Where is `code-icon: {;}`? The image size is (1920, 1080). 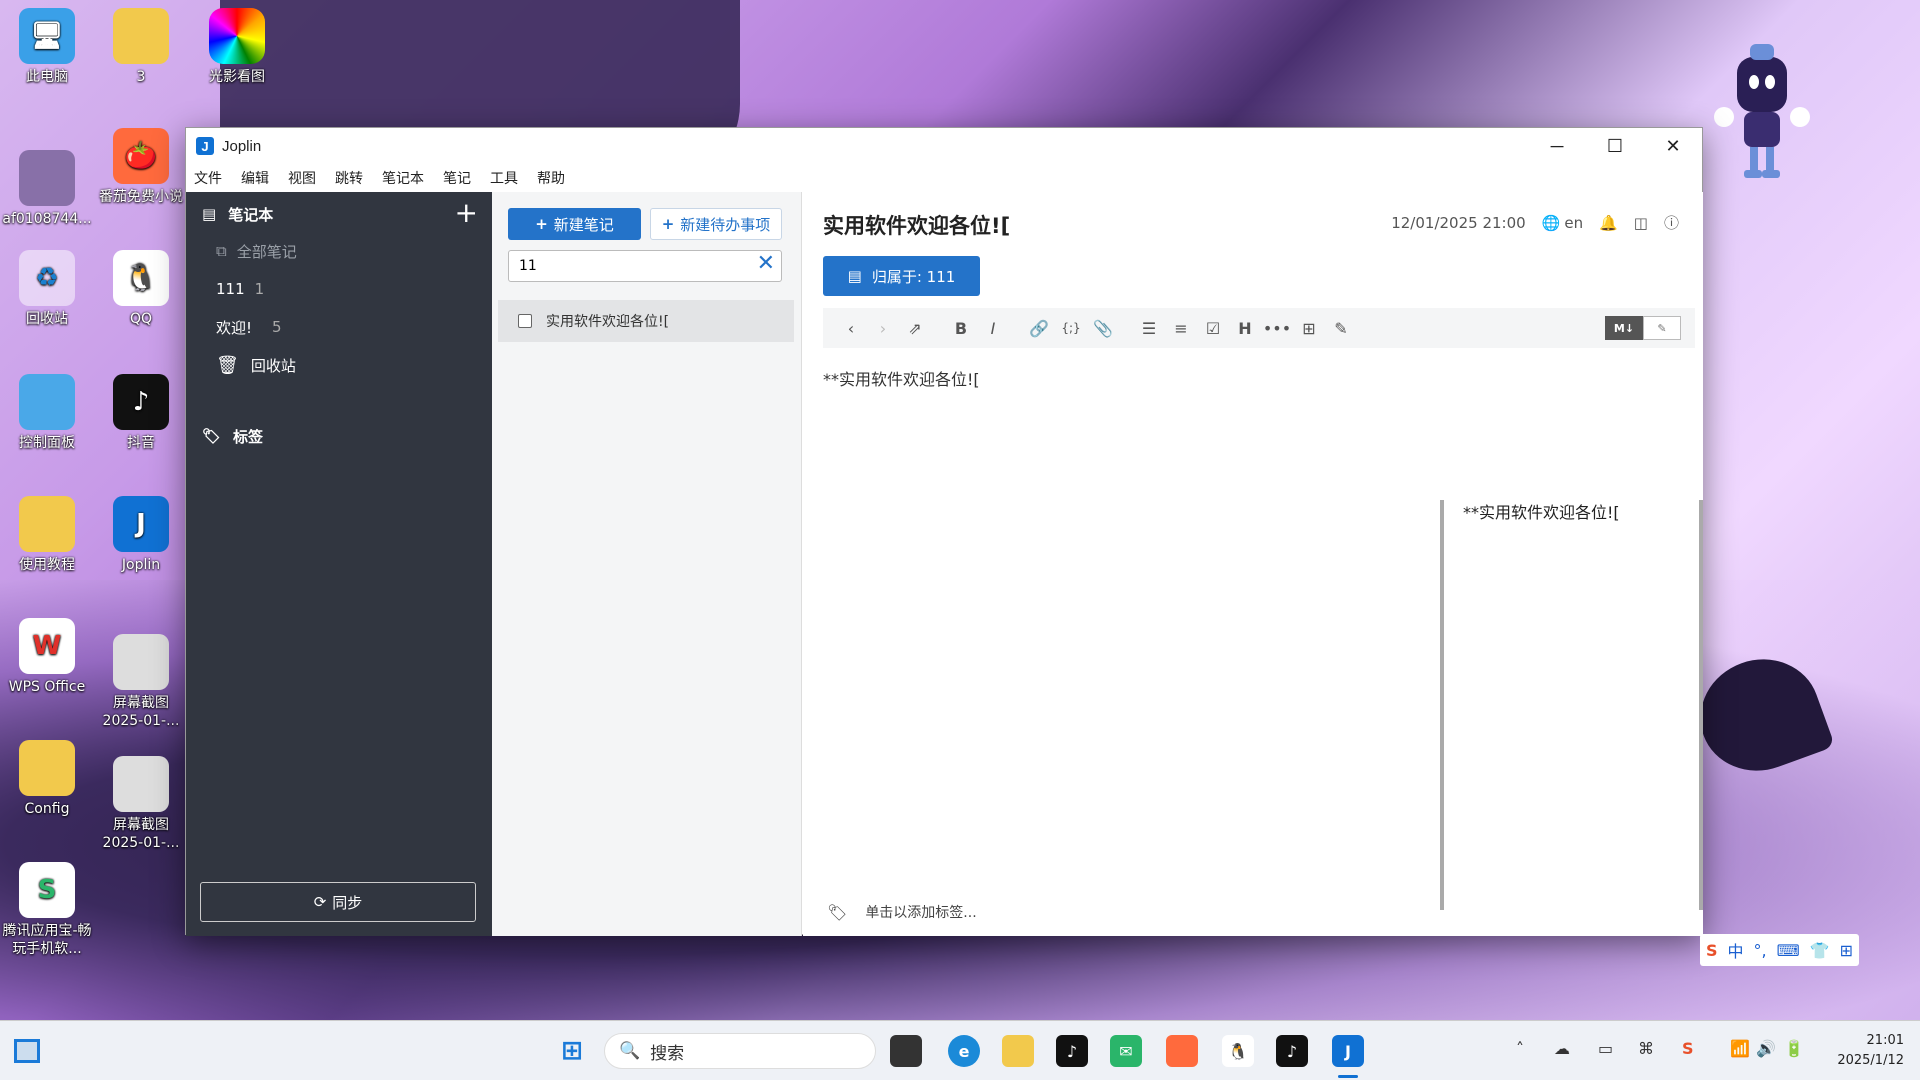 code-icon: {;} is located at coordinates (1071, 328).